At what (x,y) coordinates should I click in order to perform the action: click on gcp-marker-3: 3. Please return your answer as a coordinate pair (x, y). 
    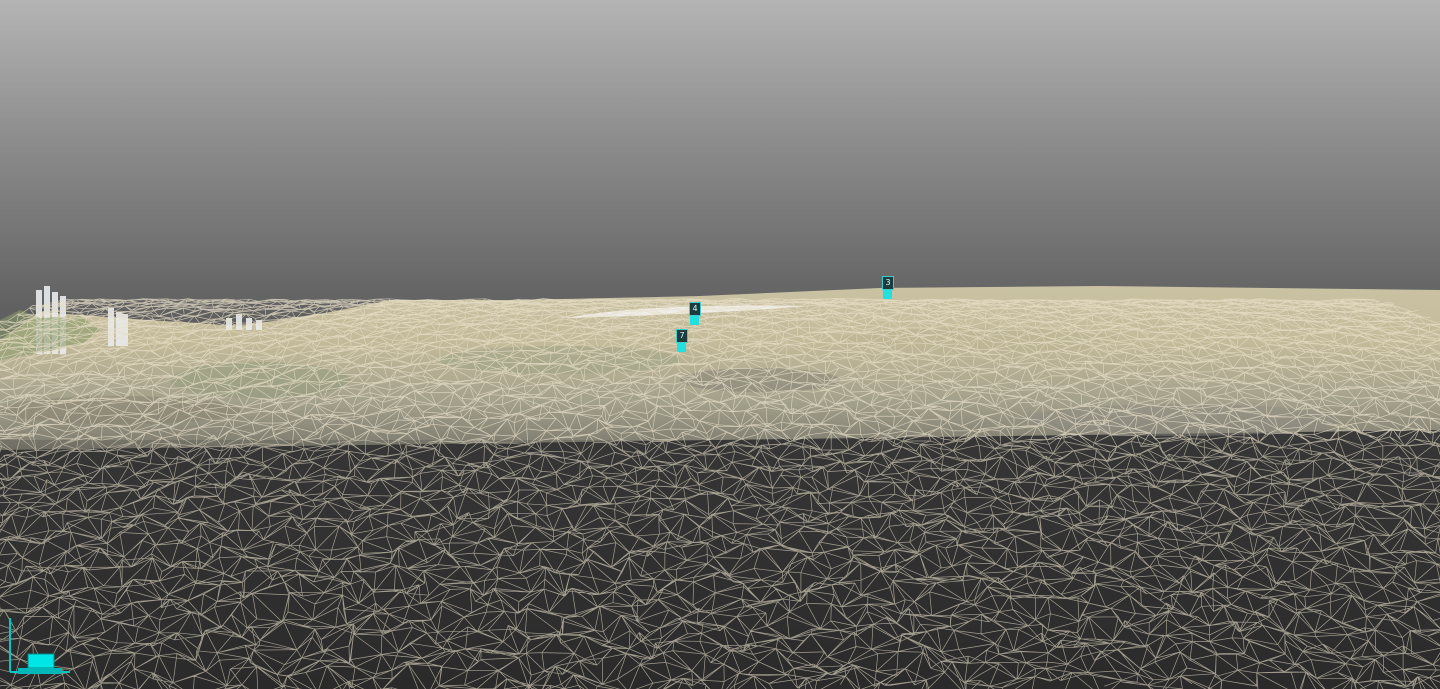
    Looking at the image, I should click on (888, 288).